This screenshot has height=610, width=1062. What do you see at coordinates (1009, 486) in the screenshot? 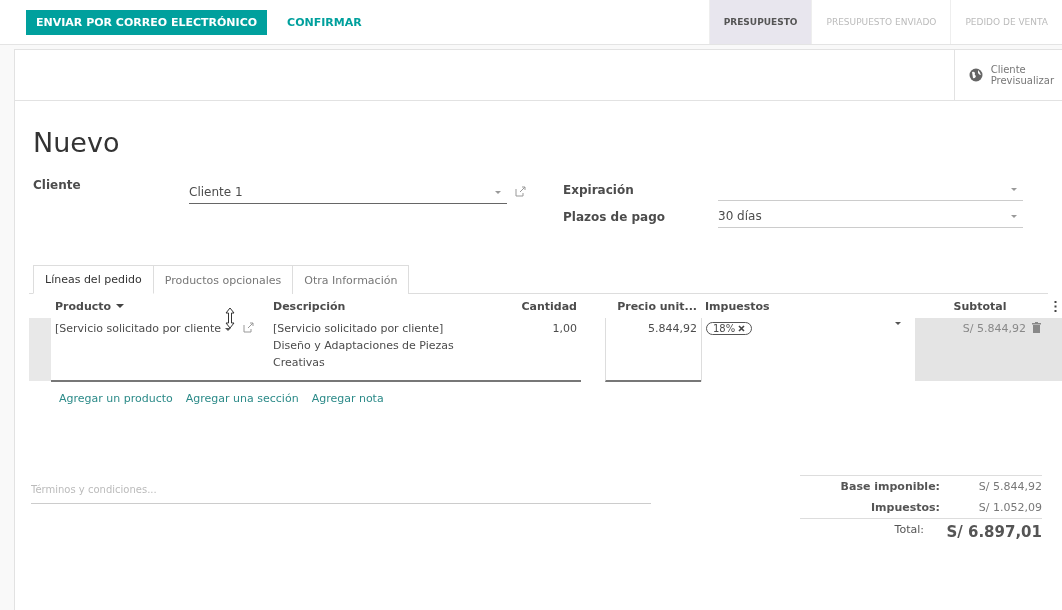
I see `total-value: S/ 5.844,92` at bounding box center [1009, 486].